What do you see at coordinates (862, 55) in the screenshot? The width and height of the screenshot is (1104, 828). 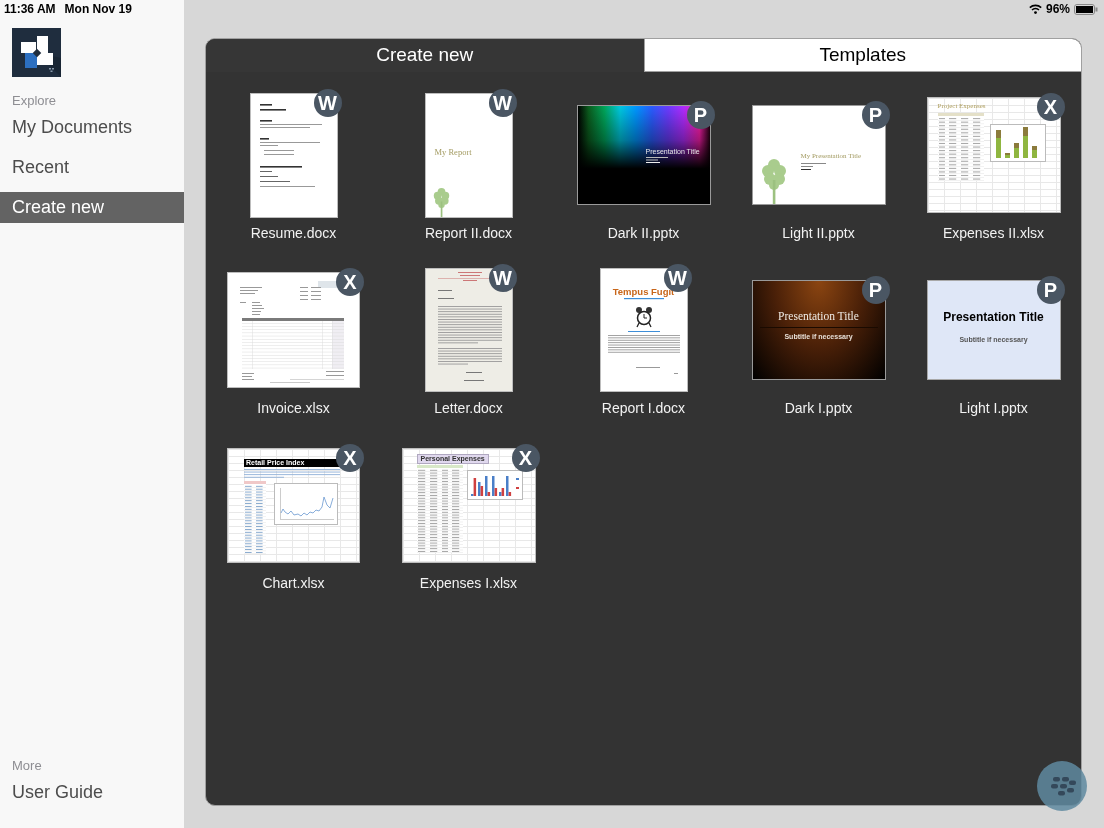 I see `tab: Templates` at bounding box center [862, 55].